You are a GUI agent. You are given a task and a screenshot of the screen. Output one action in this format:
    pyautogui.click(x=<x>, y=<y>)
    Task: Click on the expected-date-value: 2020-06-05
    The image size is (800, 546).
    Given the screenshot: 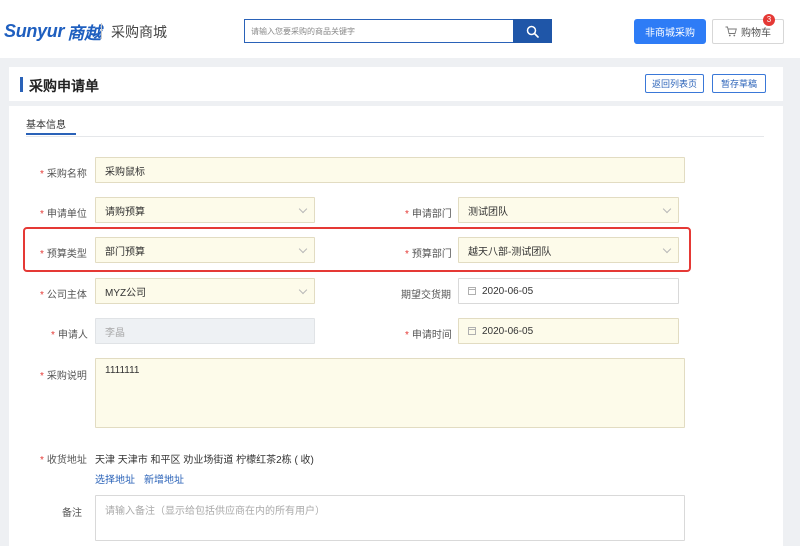 What is the action you would take?
    pyautogui.click(x=508, y=291)
    